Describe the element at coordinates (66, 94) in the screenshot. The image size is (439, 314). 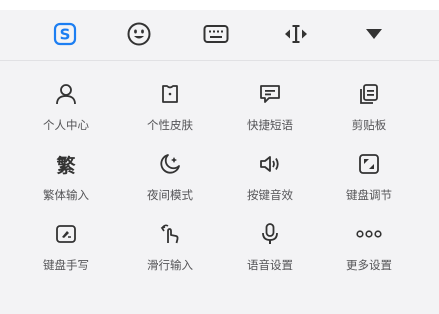
I see `person-icon` at that location.